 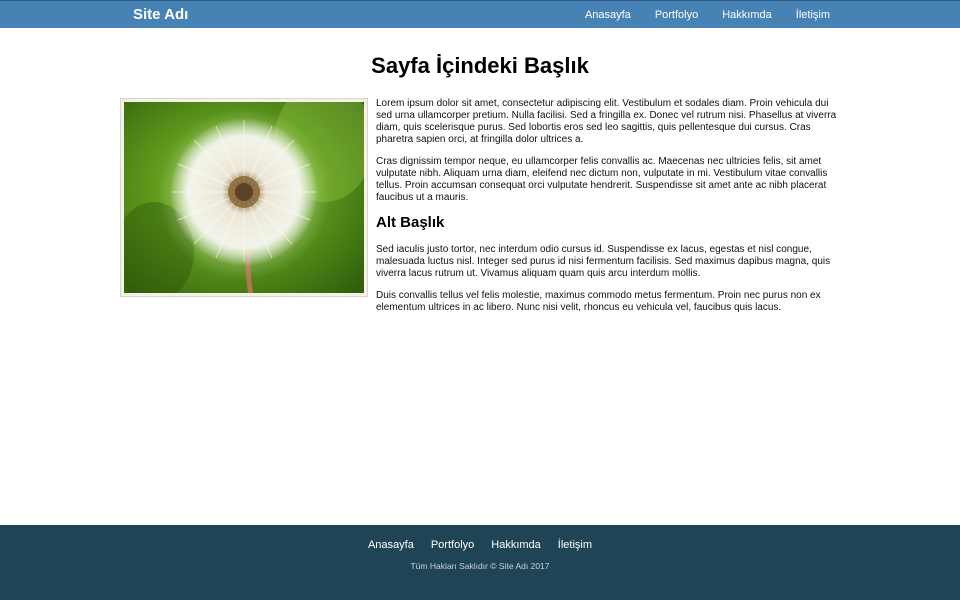 I want to click on footer-link-hakkimda: Hakkımda, so click(x=516, y=545).